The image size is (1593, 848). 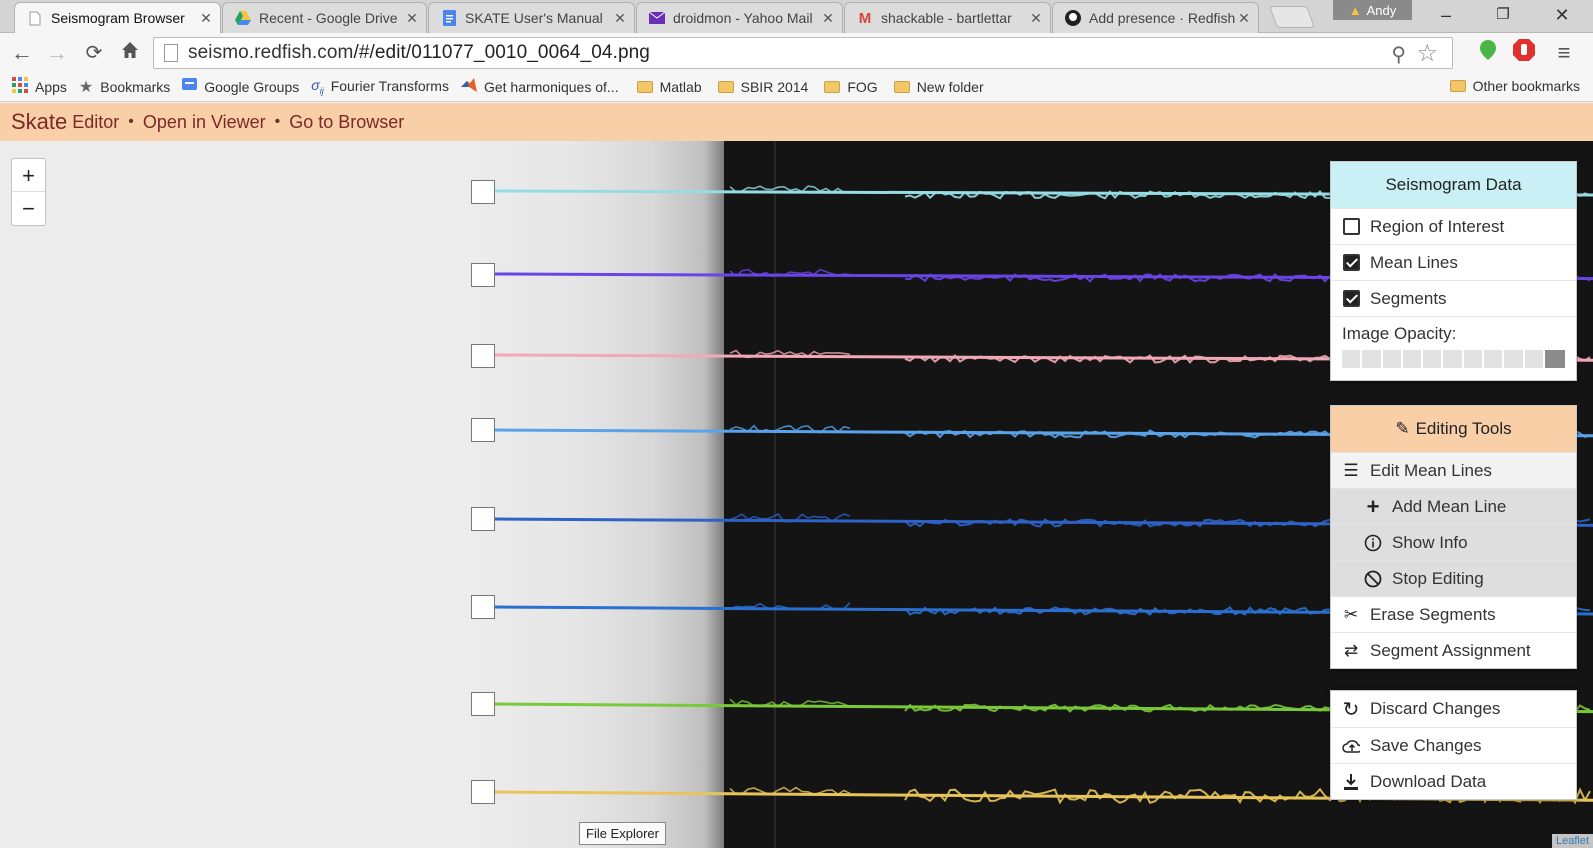 I want to click on tab-title: shackable - bartlettar, so click(x=946, y=18).